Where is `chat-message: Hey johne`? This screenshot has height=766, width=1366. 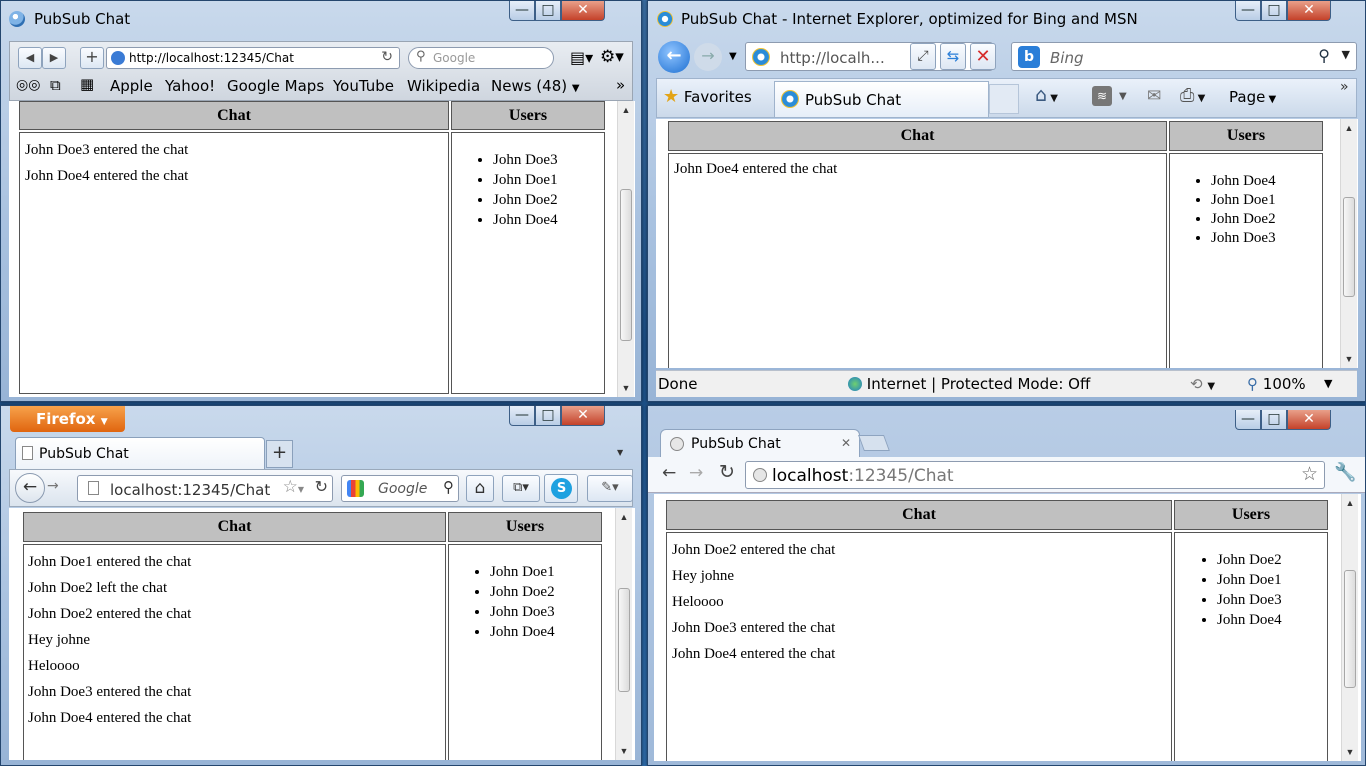 chat-message: Hey johne is located at coordinates (59, 640).